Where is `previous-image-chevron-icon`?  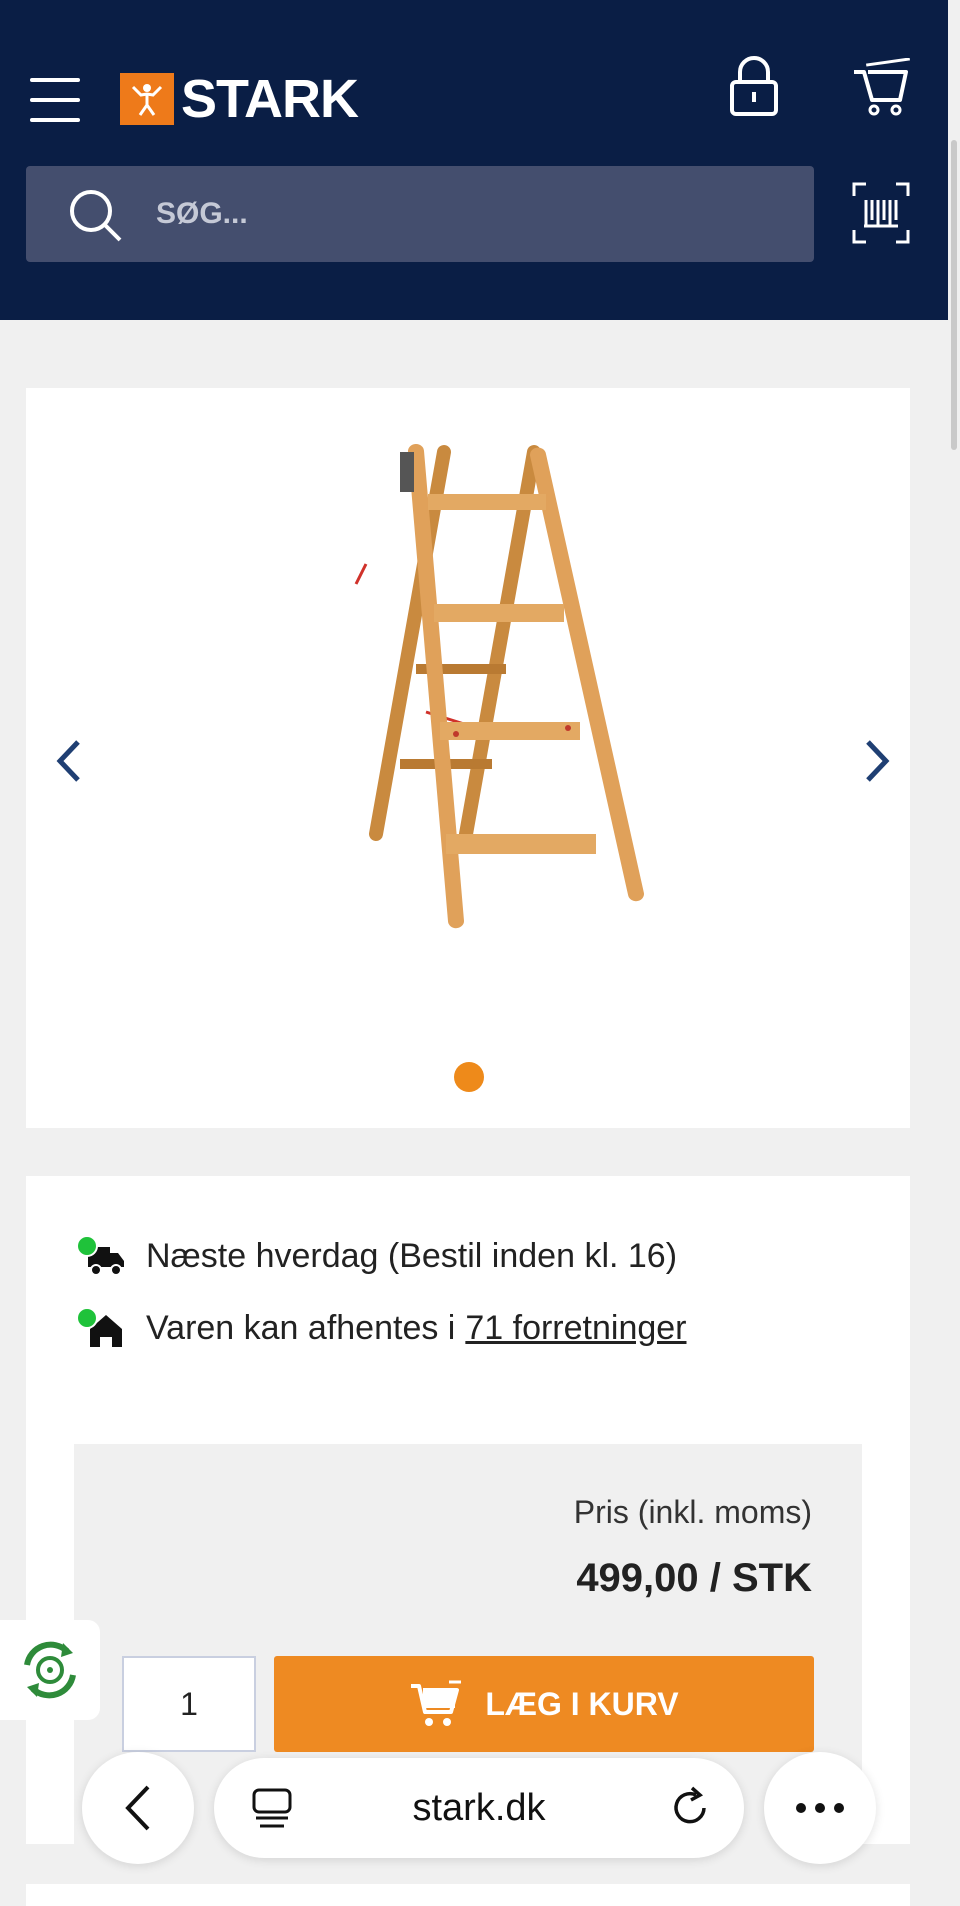
previous-image-chevron-icon is located at coordinates (68, 761).